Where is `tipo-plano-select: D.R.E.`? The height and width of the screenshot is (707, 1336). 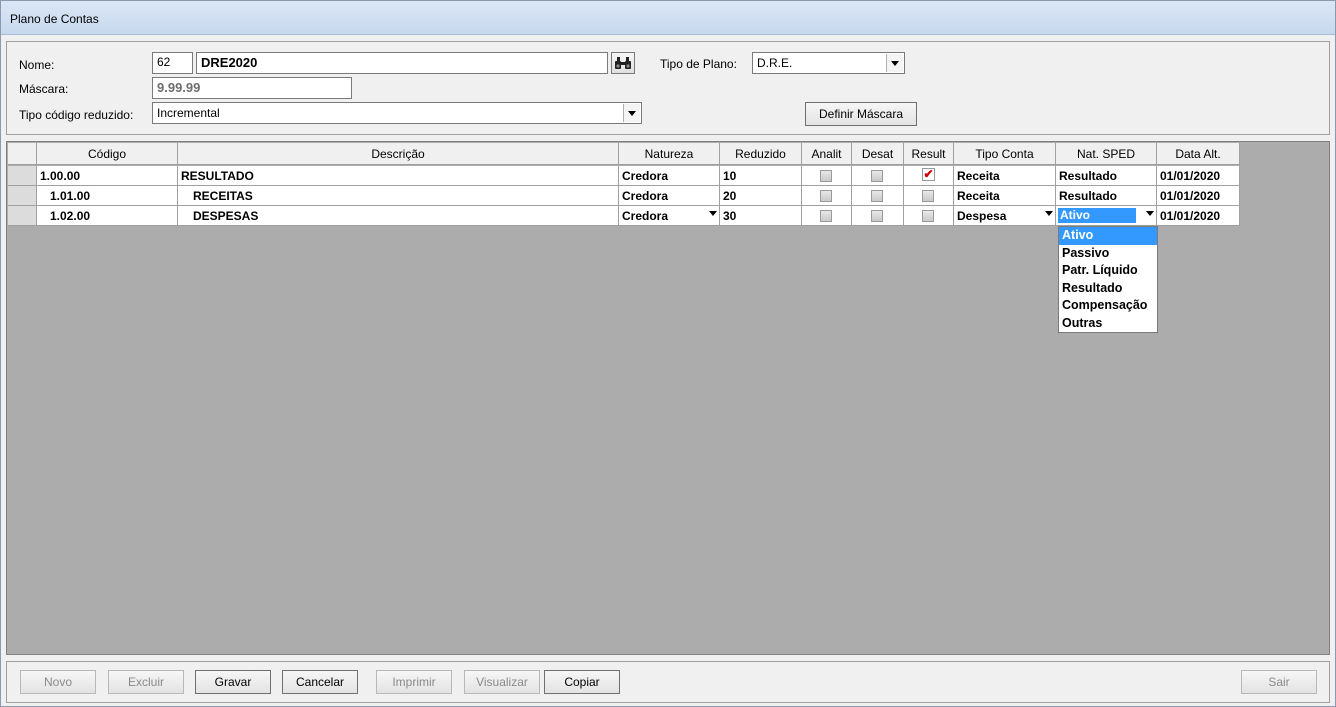 tipo-plano-select: D.R.E. is located at coordinates (828, 63).